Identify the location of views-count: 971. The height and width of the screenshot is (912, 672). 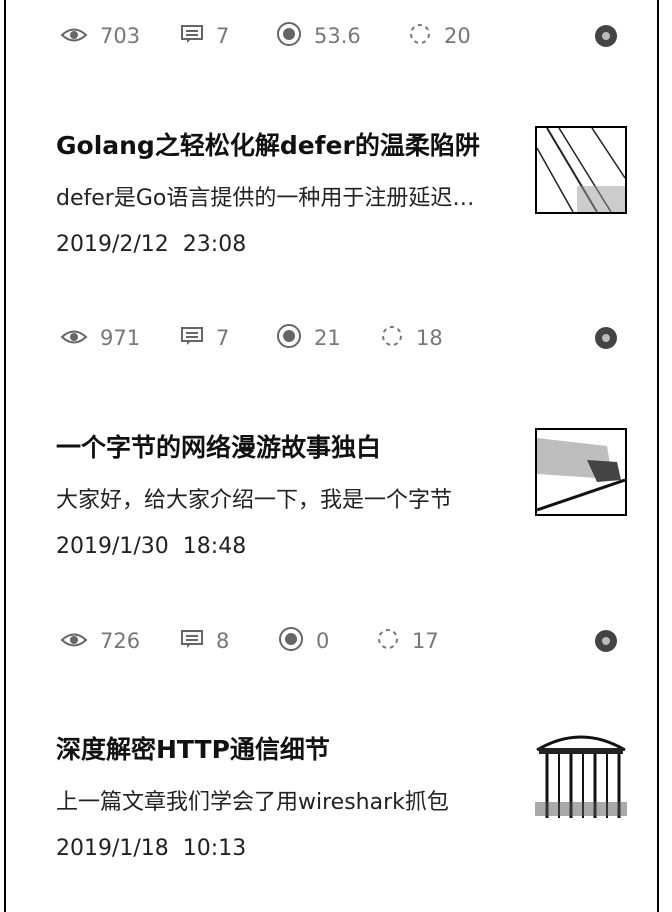
(120, 338).